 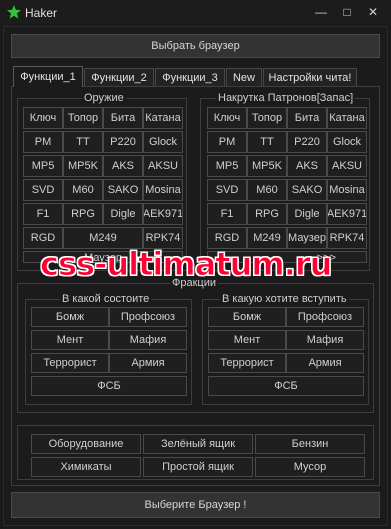 What do you see at coordinates (227, 142) in the screenshot?
I see `ammo-button: PM` at bounding box center [227, 142].